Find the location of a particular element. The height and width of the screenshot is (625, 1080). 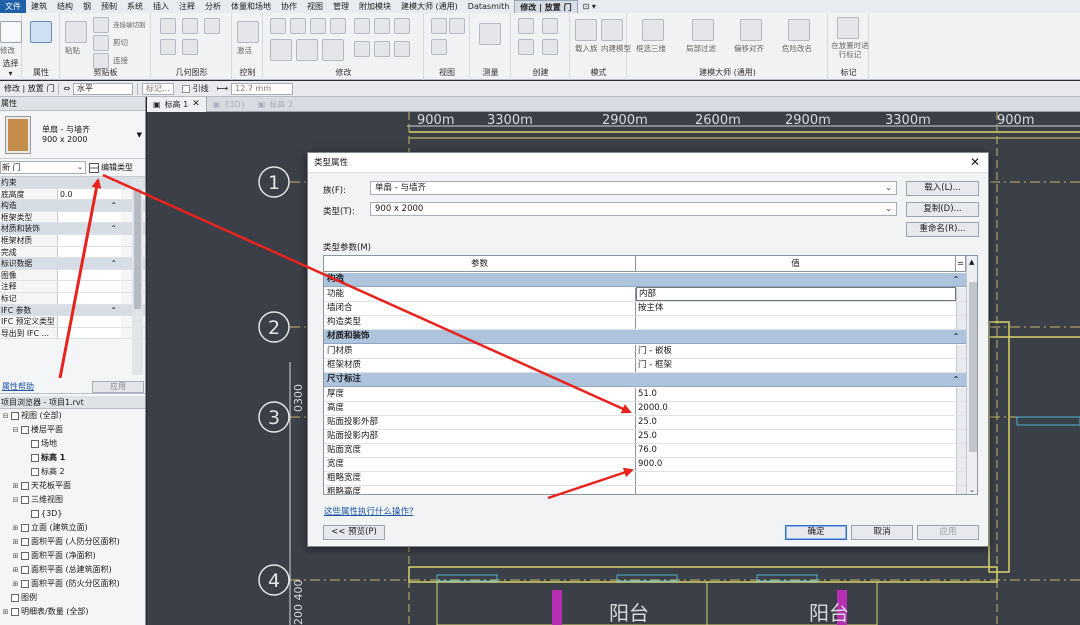

property-value: 0.0 is located at coordinates (89, 194).